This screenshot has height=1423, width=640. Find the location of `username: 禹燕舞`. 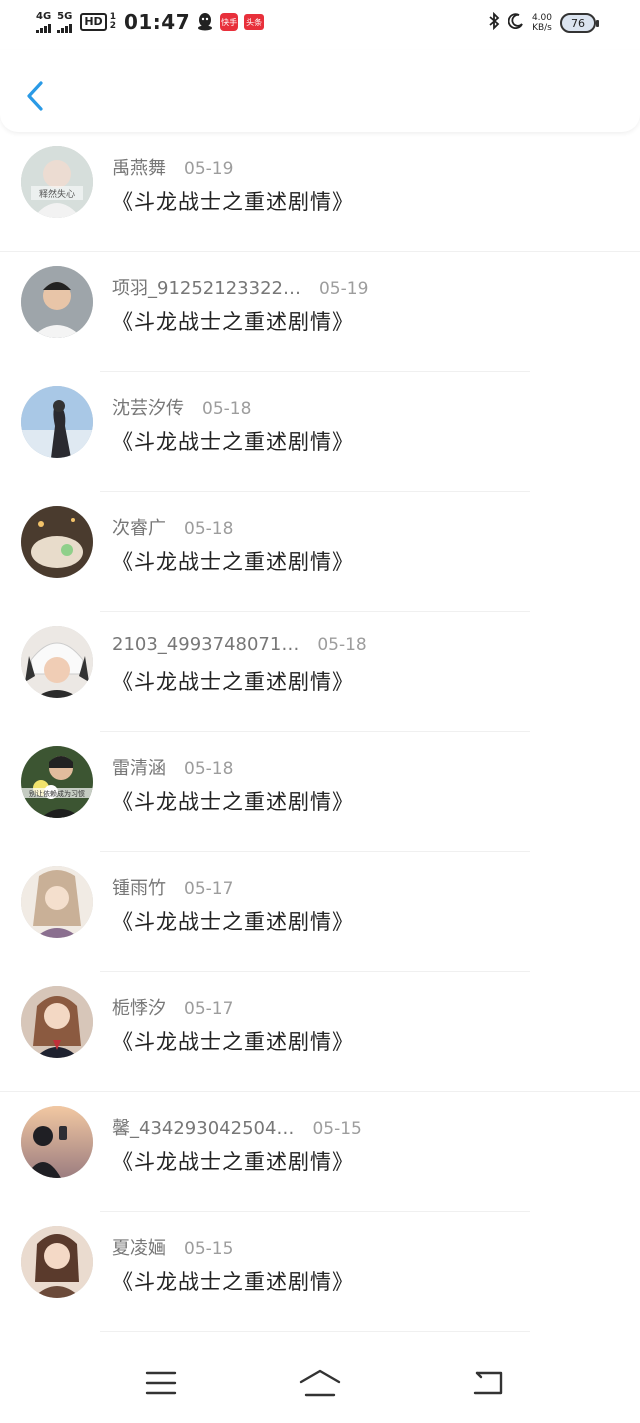

username: 禹燕舞 is located at coordinates (139, 167).